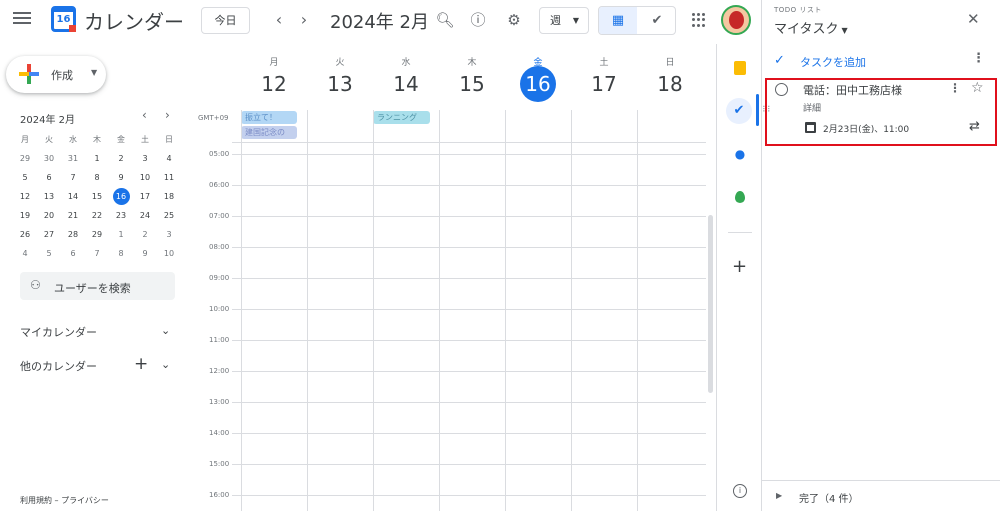 Image resolution: width=1000 pixels, height=511 pixels. Describe the element at coordinates (811, 27) in the screenshot. I see `task-list-selector: マイタスク ▼` at that location.